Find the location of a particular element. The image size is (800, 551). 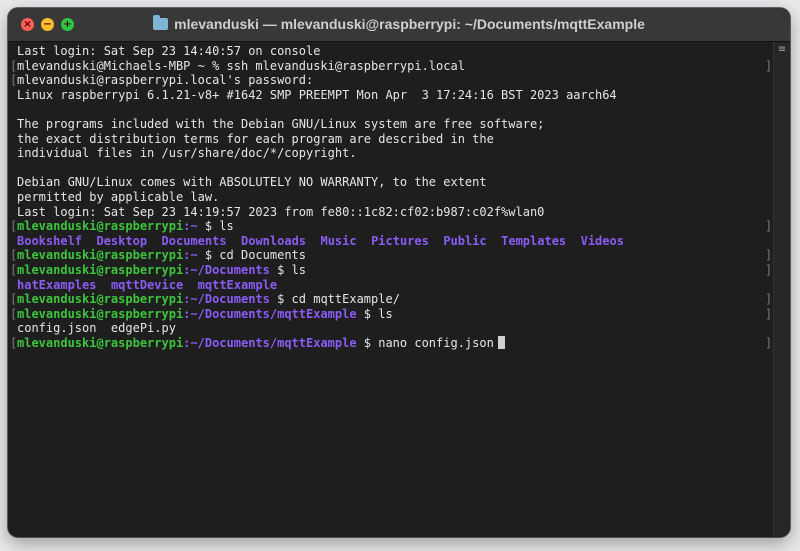

terminal-line: permitted by applicable law. is located at coordinates (395, 197).